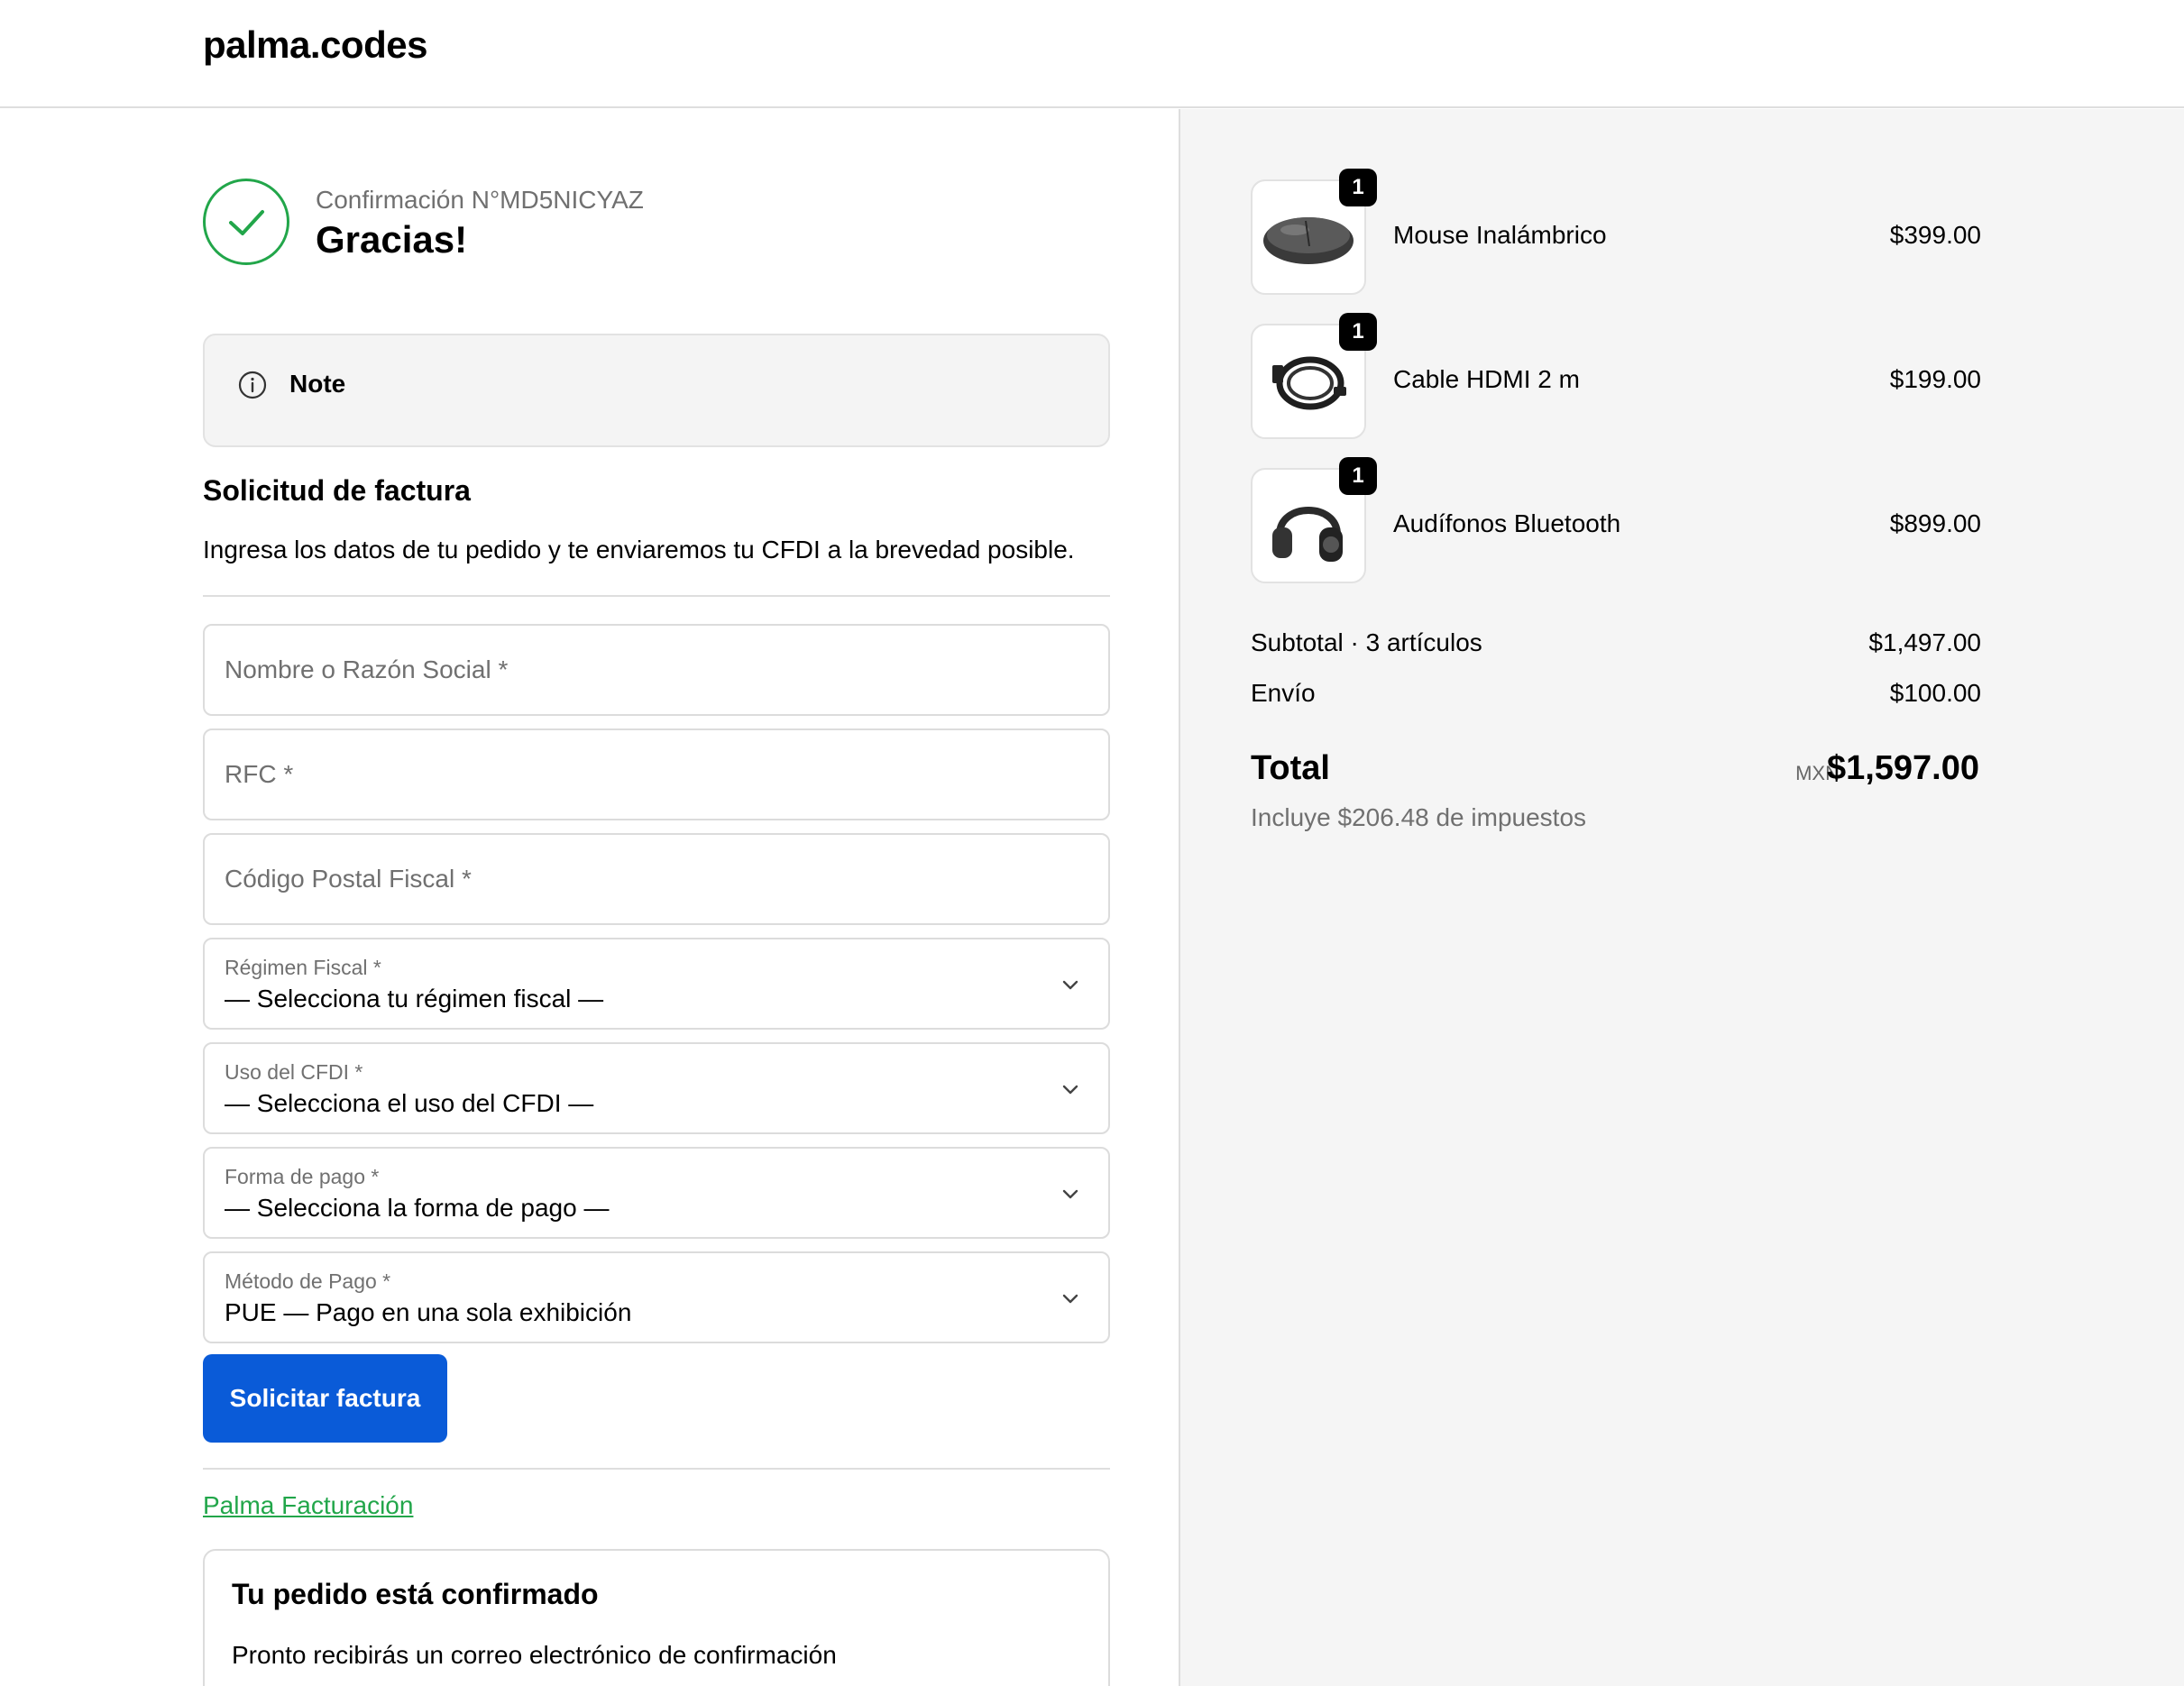 The height and width of the screenshot is (1686, 2184). Describe the element at coordinates (1290, 768) in the screenshot. I see `total-label: Total` at that location.